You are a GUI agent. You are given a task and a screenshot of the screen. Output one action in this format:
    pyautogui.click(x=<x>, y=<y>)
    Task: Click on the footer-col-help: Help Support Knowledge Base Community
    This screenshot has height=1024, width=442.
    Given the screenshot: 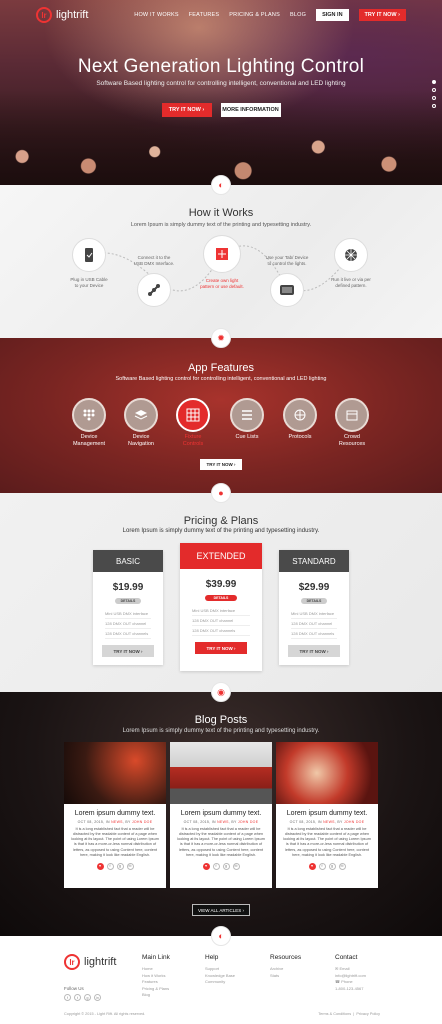 What is the action you would take?
    pyautogui.click(x=220, y=970)
    